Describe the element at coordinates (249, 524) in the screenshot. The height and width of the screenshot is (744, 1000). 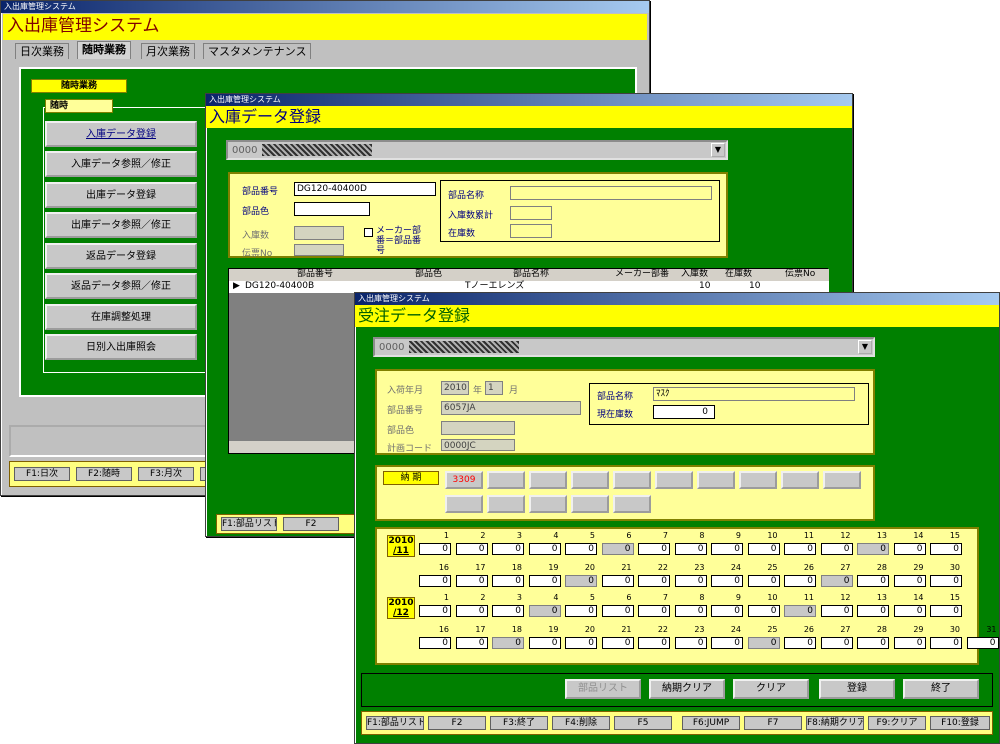
I see `nyuko-fkey-1: F1:部品リスト` at that location.